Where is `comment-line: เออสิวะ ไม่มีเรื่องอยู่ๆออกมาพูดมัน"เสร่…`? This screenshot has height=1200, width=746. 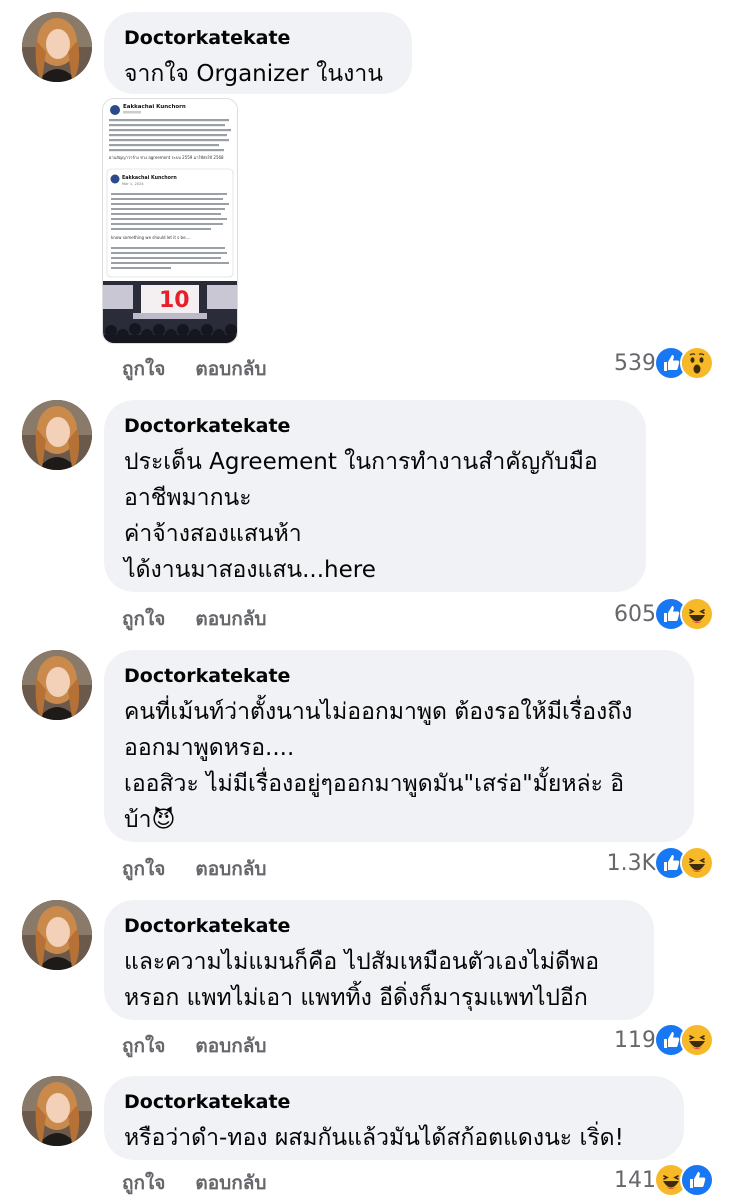
comment-line: เออสิวะ ไม่มีเรื่องอยู่ๆออกมาพูดมัน"เสร่… is located at coordinates (374, 784).